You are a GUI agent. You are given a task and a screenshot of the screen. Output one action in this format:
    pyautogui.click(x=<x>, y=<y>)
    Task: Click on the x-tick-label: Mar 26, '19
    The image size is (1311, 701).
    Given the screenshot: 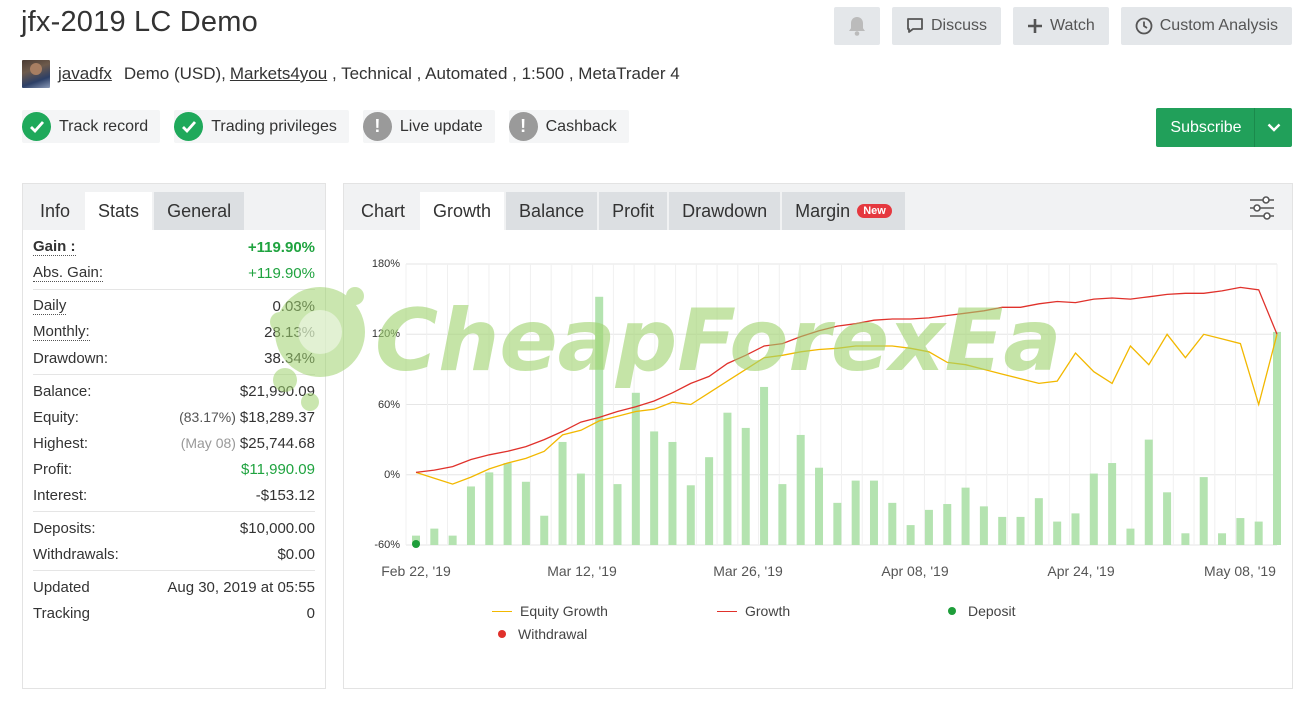 What is the action you would take?
    pyautogui.click(x=748, y=571)
    